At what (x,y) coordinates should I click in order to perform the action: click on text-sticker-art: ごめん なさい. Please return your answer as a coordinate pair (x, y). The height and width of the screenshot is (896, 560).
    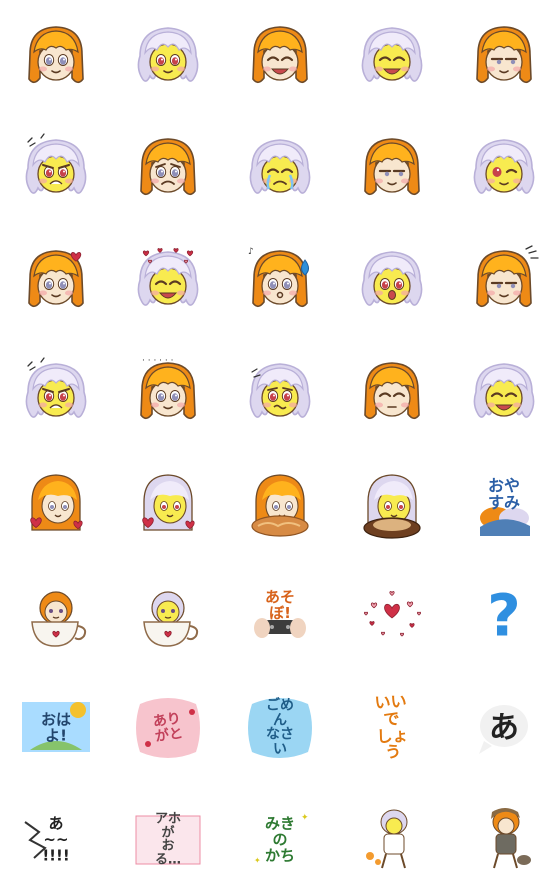
    Looking at the image, I should click on (280, 728).